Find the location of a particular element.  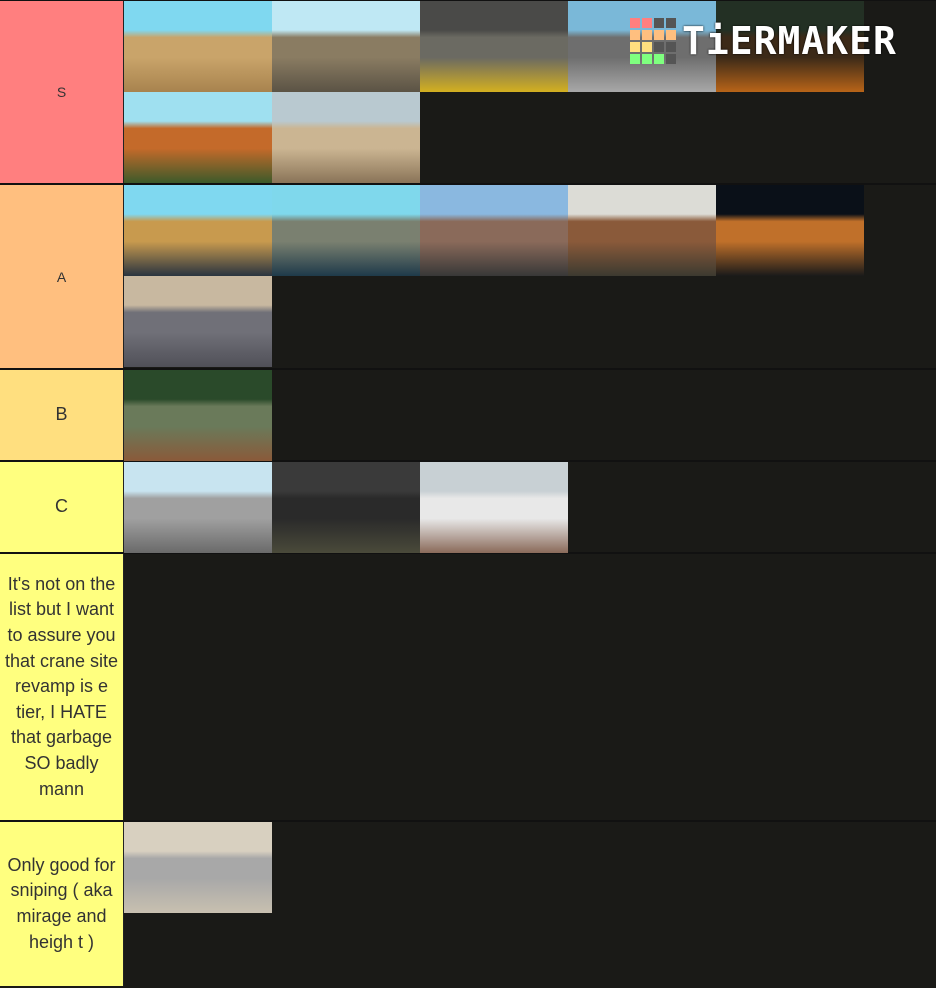

suburb-pool-map-thumbnail is located at coordinates (198, 137).